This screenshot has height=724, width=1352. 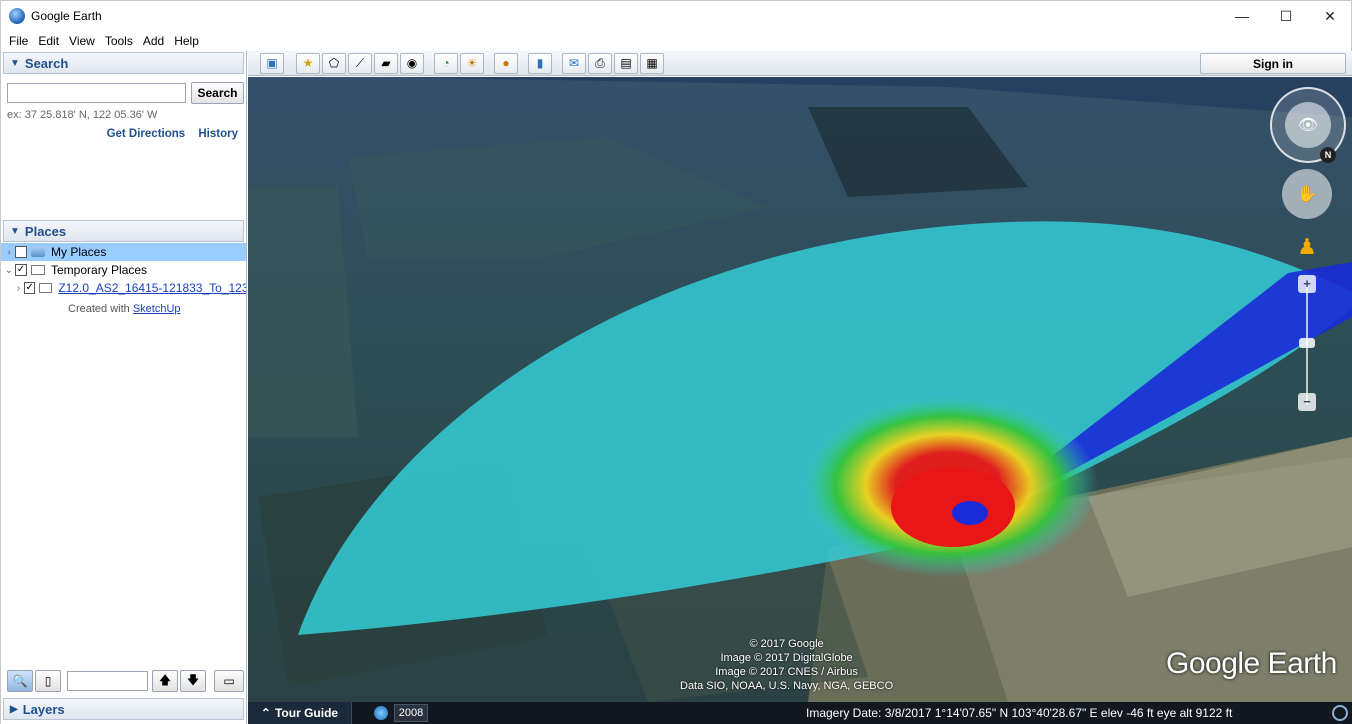 What do you see at coordinates (153, 41) in the screenshot?
I see `menu-add: Add` at bounding box center [153, 41].